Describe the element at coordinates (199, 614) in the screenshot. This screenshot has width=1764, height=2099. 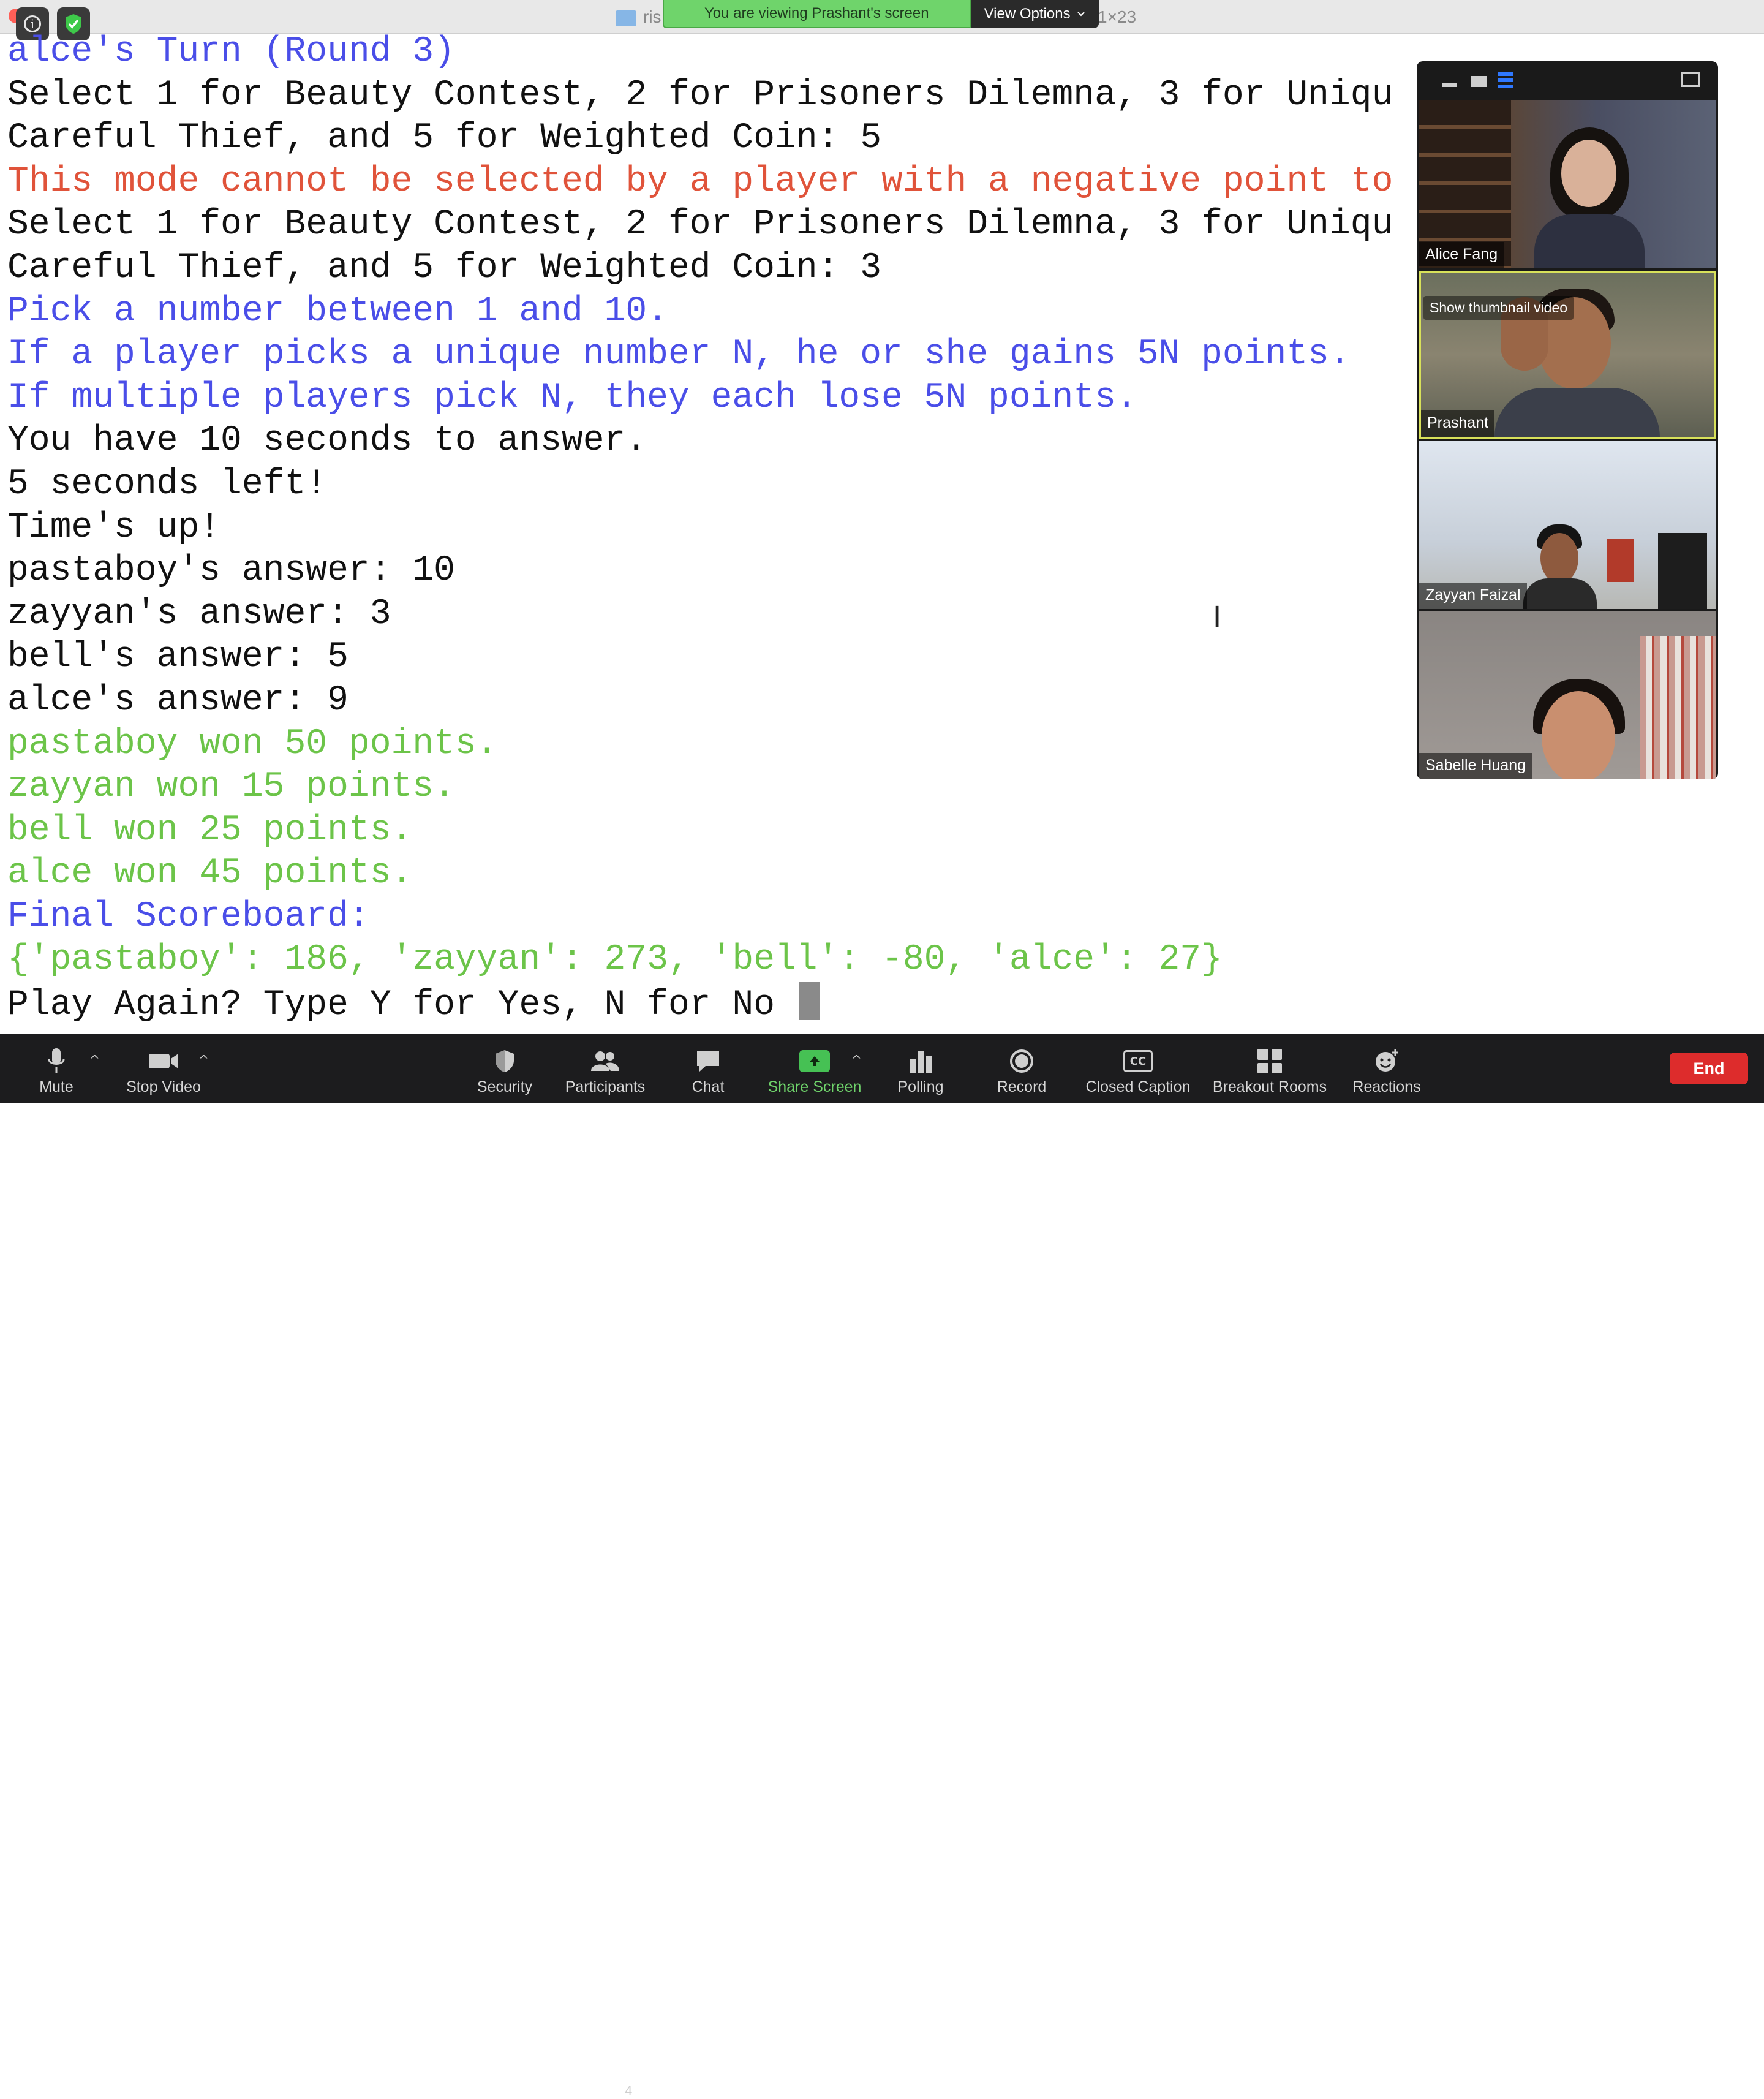
I see `terminal-line-text: zayyan's answer: 3` at that location.